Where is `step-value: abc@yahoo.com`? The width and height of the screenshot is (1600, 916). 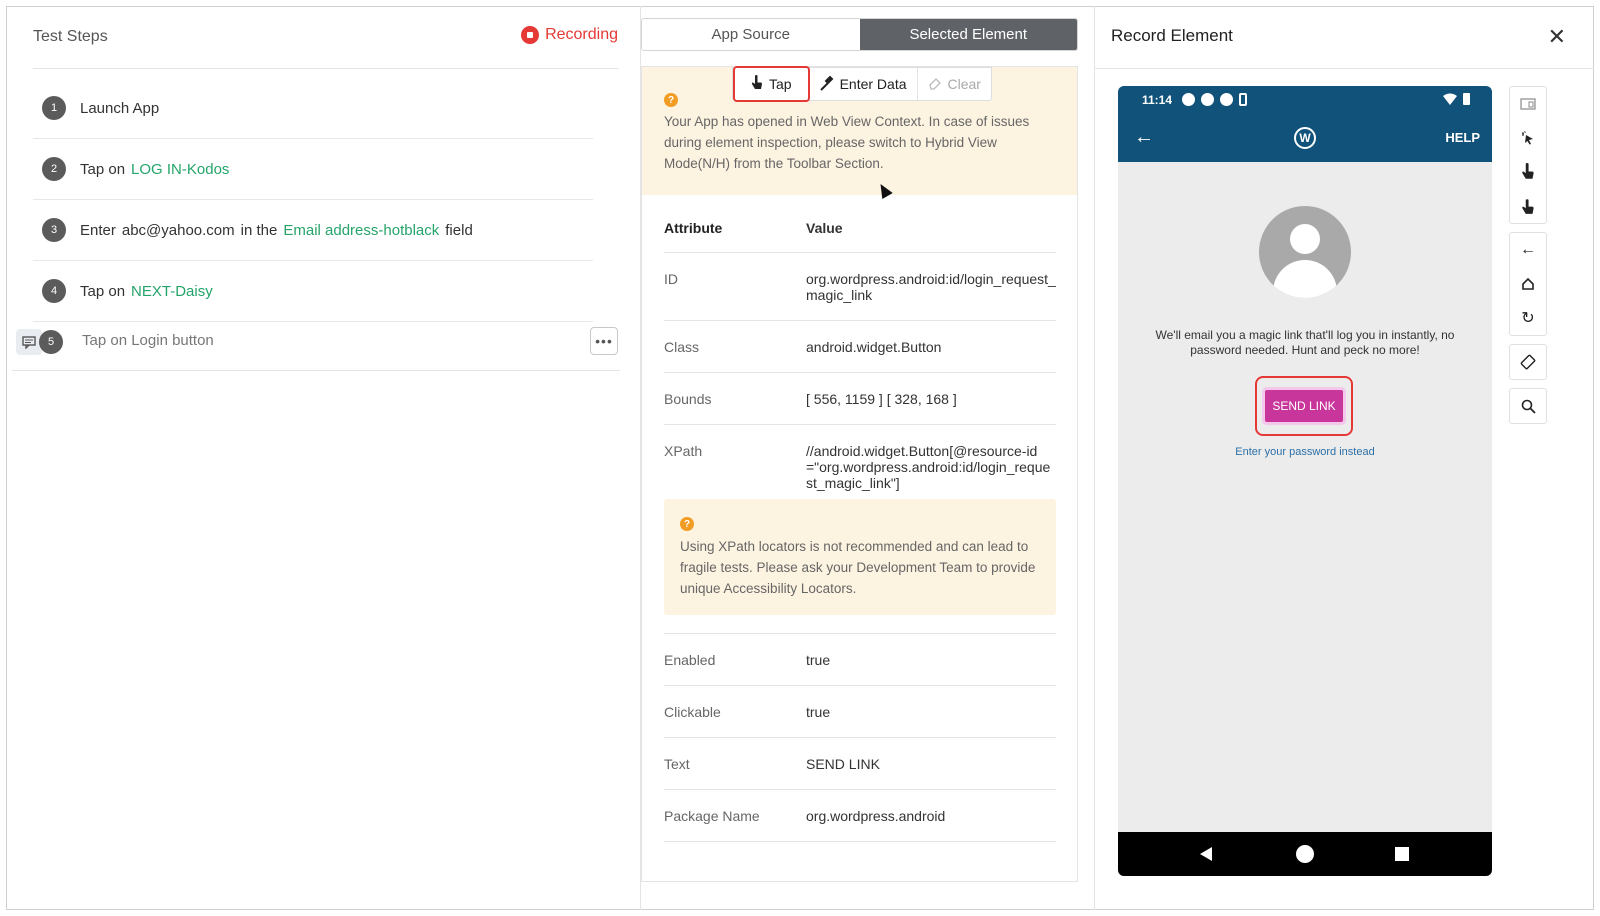
step-value: abc@yahoo.com is located at coordinates (178, 230).